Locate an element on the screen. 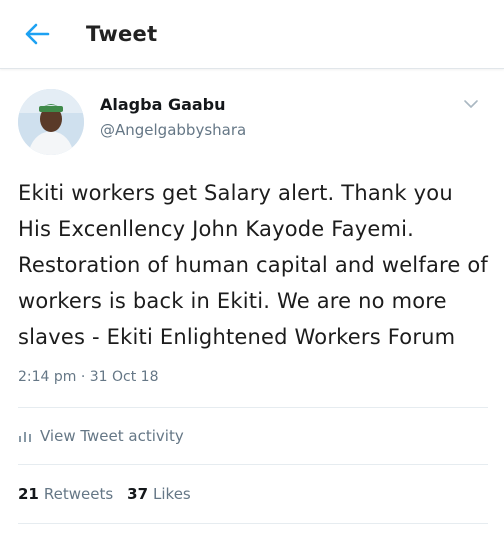 This screenshot has height=549, width=504. divider is located at coordinates (253, 523).